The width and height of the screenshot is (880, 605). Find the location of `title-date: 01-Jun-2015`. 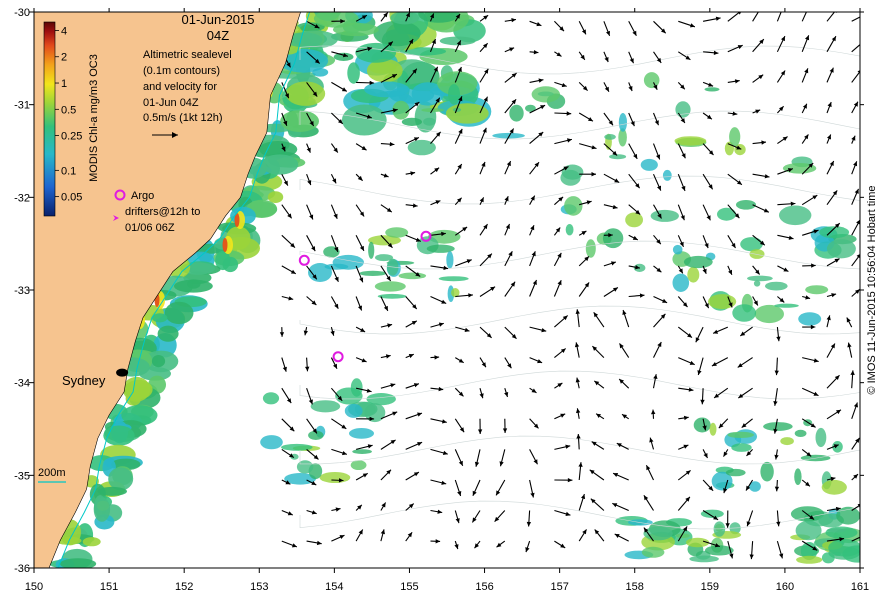

title-date: 01-Jun-2015 is located at coordinates (218, 19).